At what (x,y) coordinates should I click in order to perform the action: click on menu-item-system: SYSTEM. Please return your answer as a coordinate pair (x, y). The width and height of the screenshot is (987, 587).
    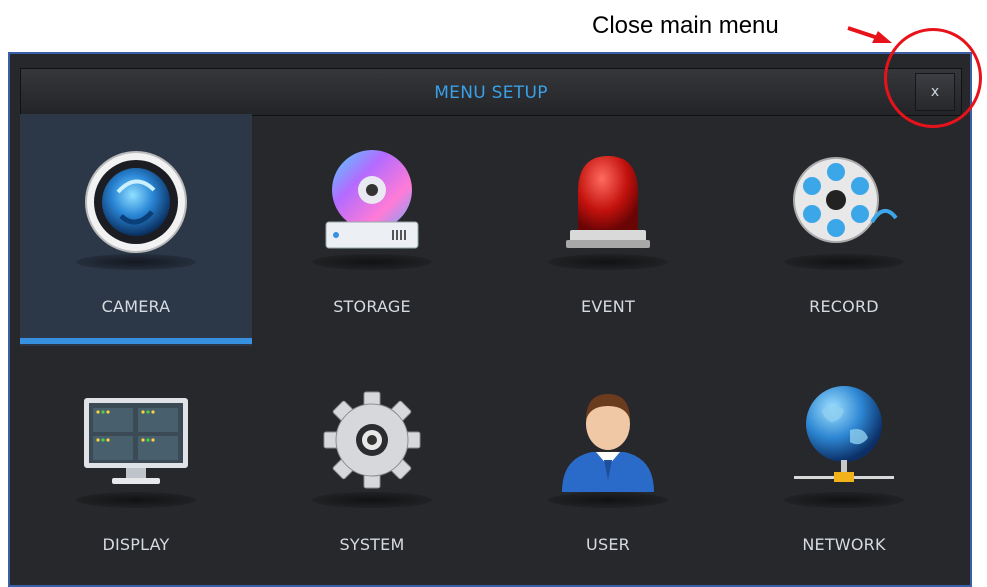
    Looking at the image, I should click on (372, 468).